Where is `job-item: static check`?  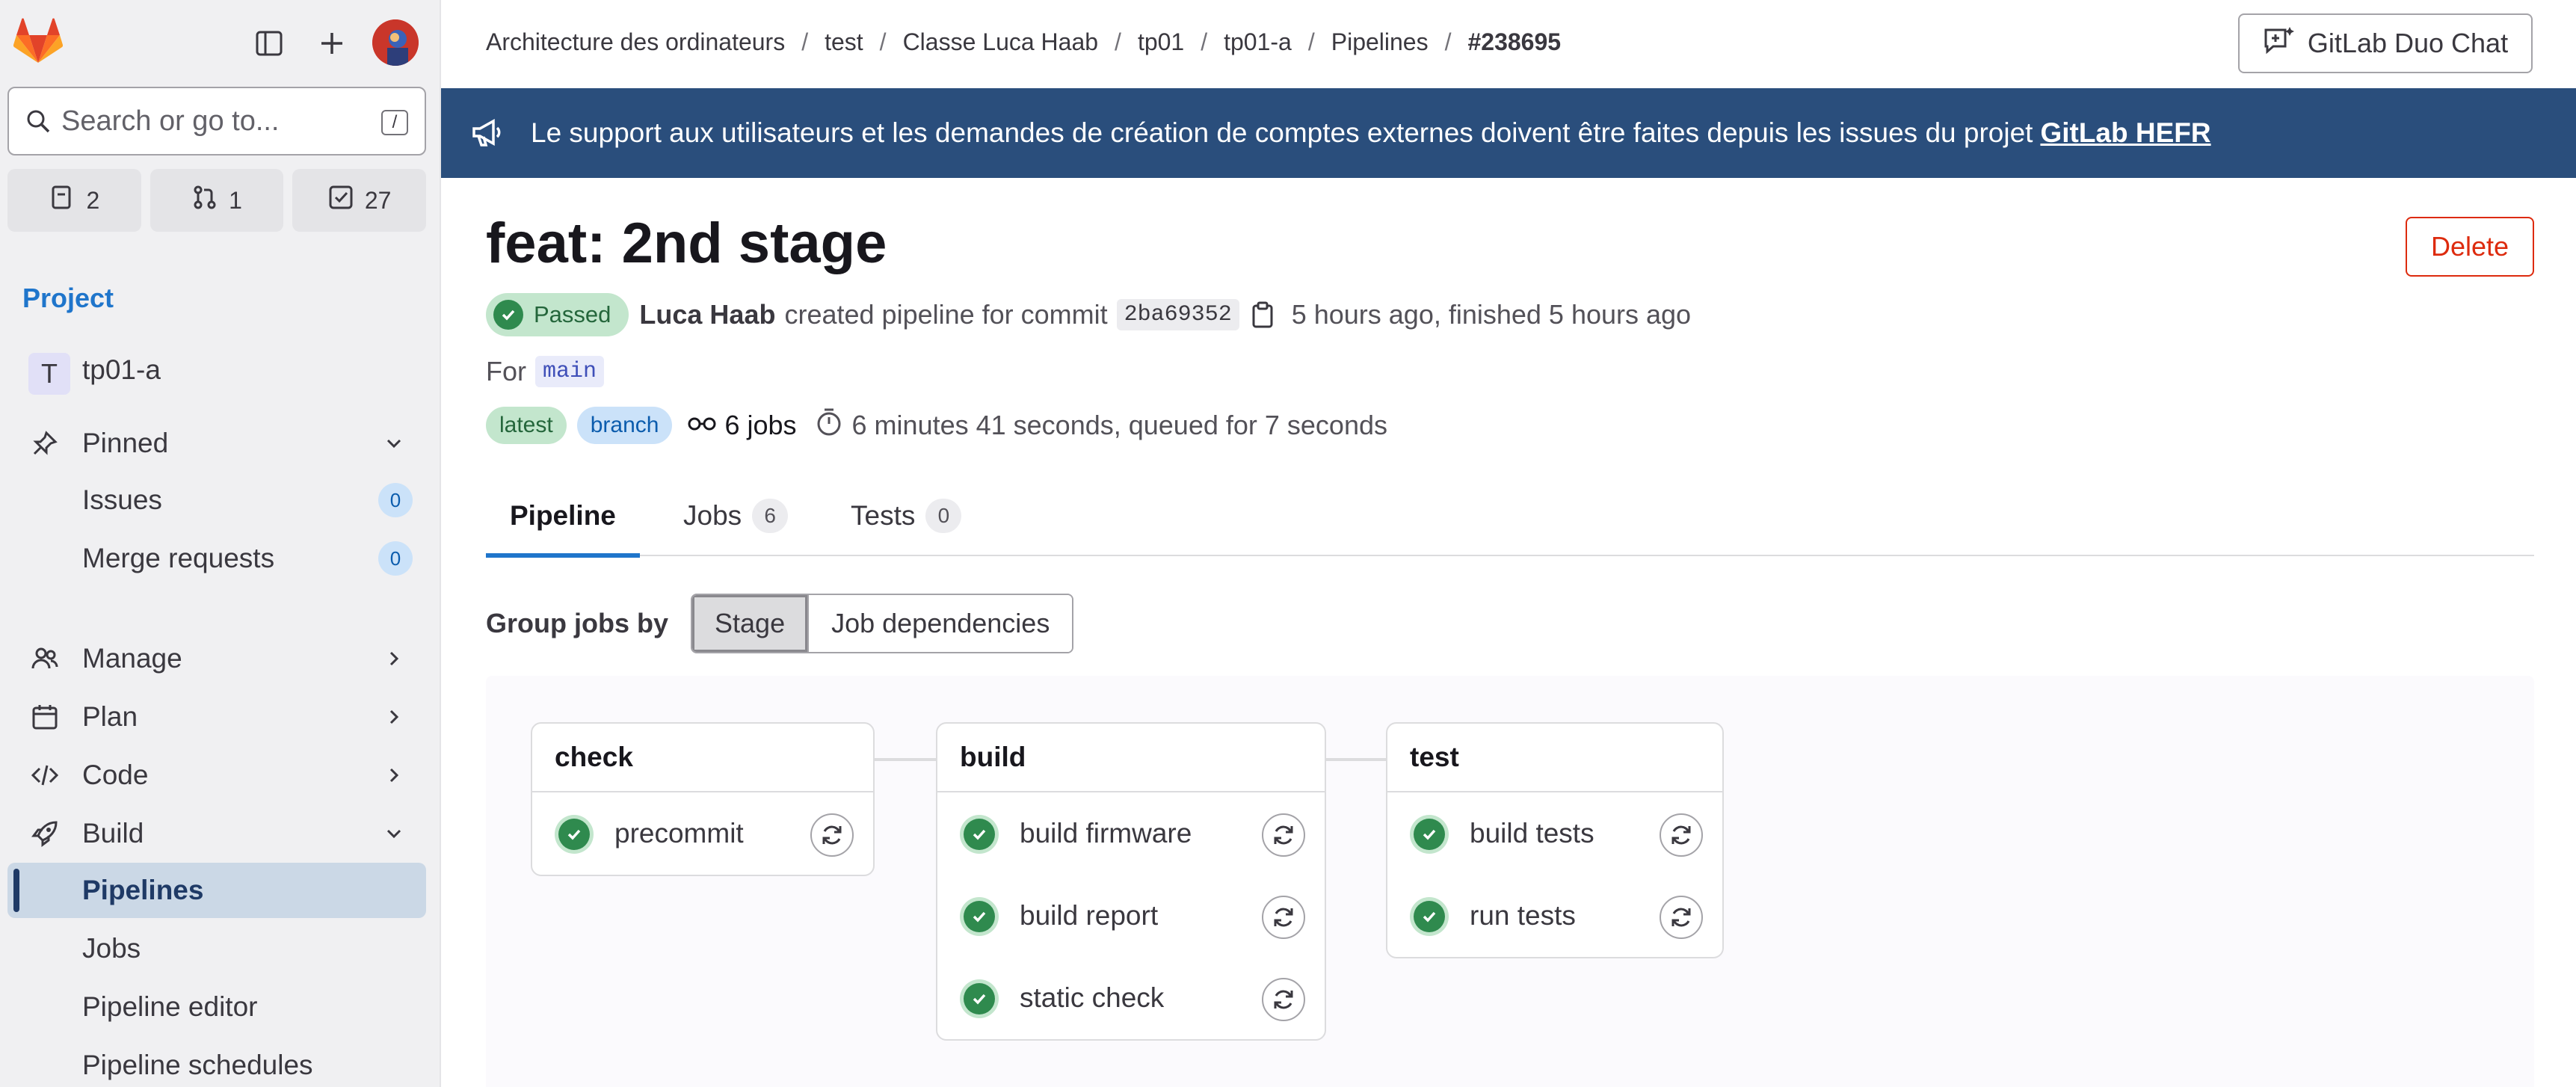
job-item: static check is located at coordinates (1131, 998).